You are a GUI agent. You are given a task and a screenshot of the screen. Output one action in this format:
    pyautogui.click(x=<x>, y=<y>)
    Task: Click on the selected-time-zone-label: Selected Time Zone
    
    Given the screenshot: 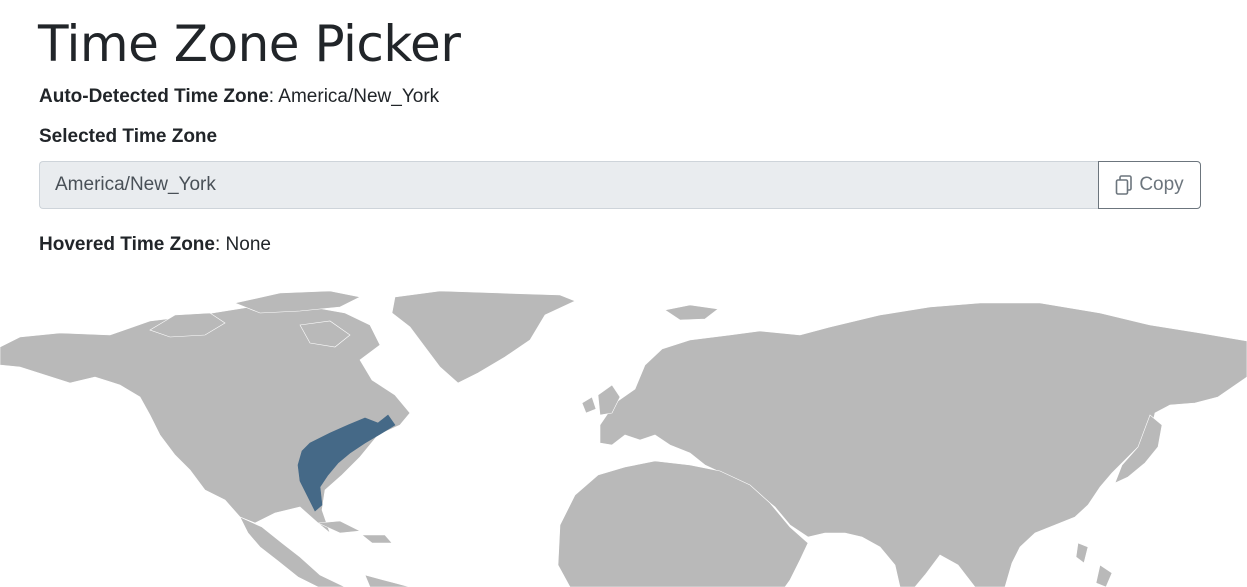 What is the action you would take?
    pyautogui.click(x=128, y=136)
    